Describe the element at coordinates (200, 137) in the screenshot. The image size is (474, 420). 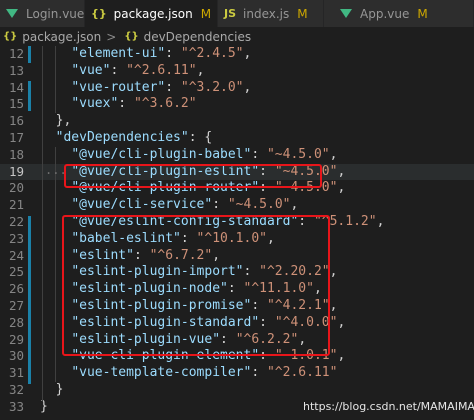
I see `punctuation: : {` at that location.